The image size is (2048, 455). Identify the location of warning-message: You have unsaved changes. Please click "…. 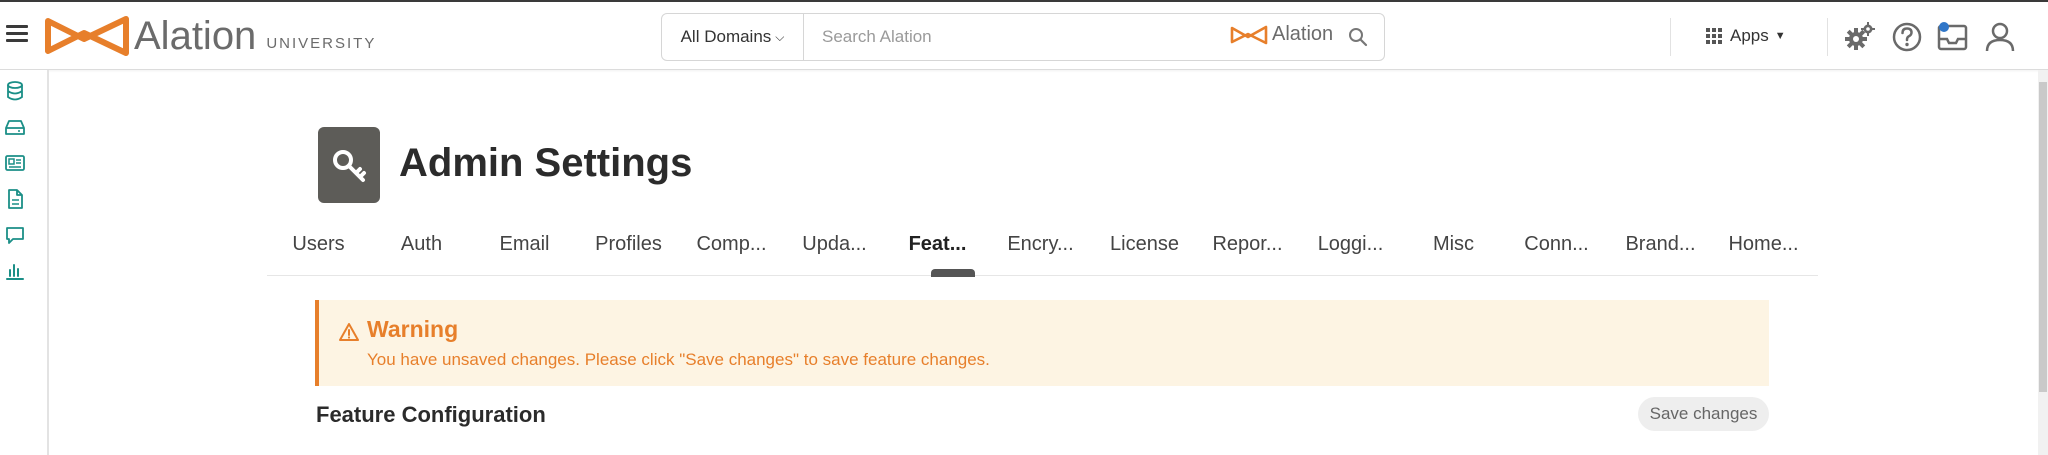
(678, 359).